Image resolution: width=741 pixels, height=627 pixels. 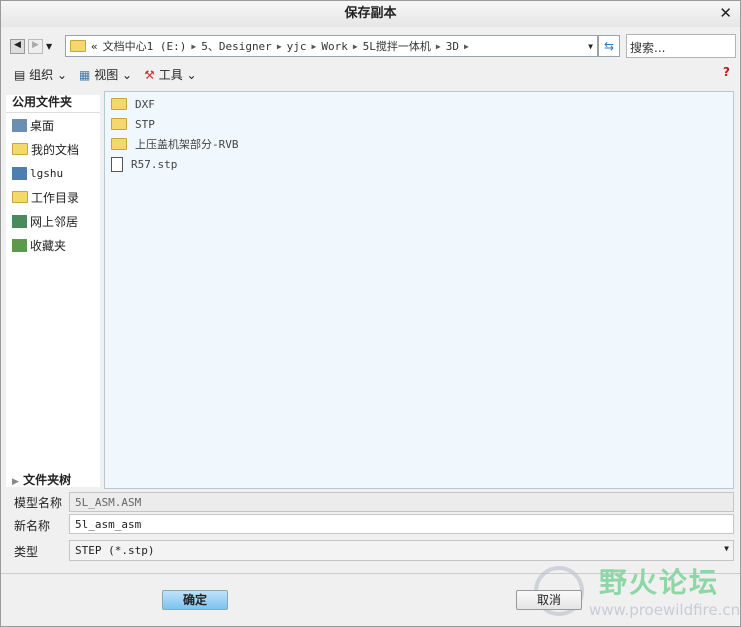 I want to click on back-button: ◀, so click(x=17, y=46).